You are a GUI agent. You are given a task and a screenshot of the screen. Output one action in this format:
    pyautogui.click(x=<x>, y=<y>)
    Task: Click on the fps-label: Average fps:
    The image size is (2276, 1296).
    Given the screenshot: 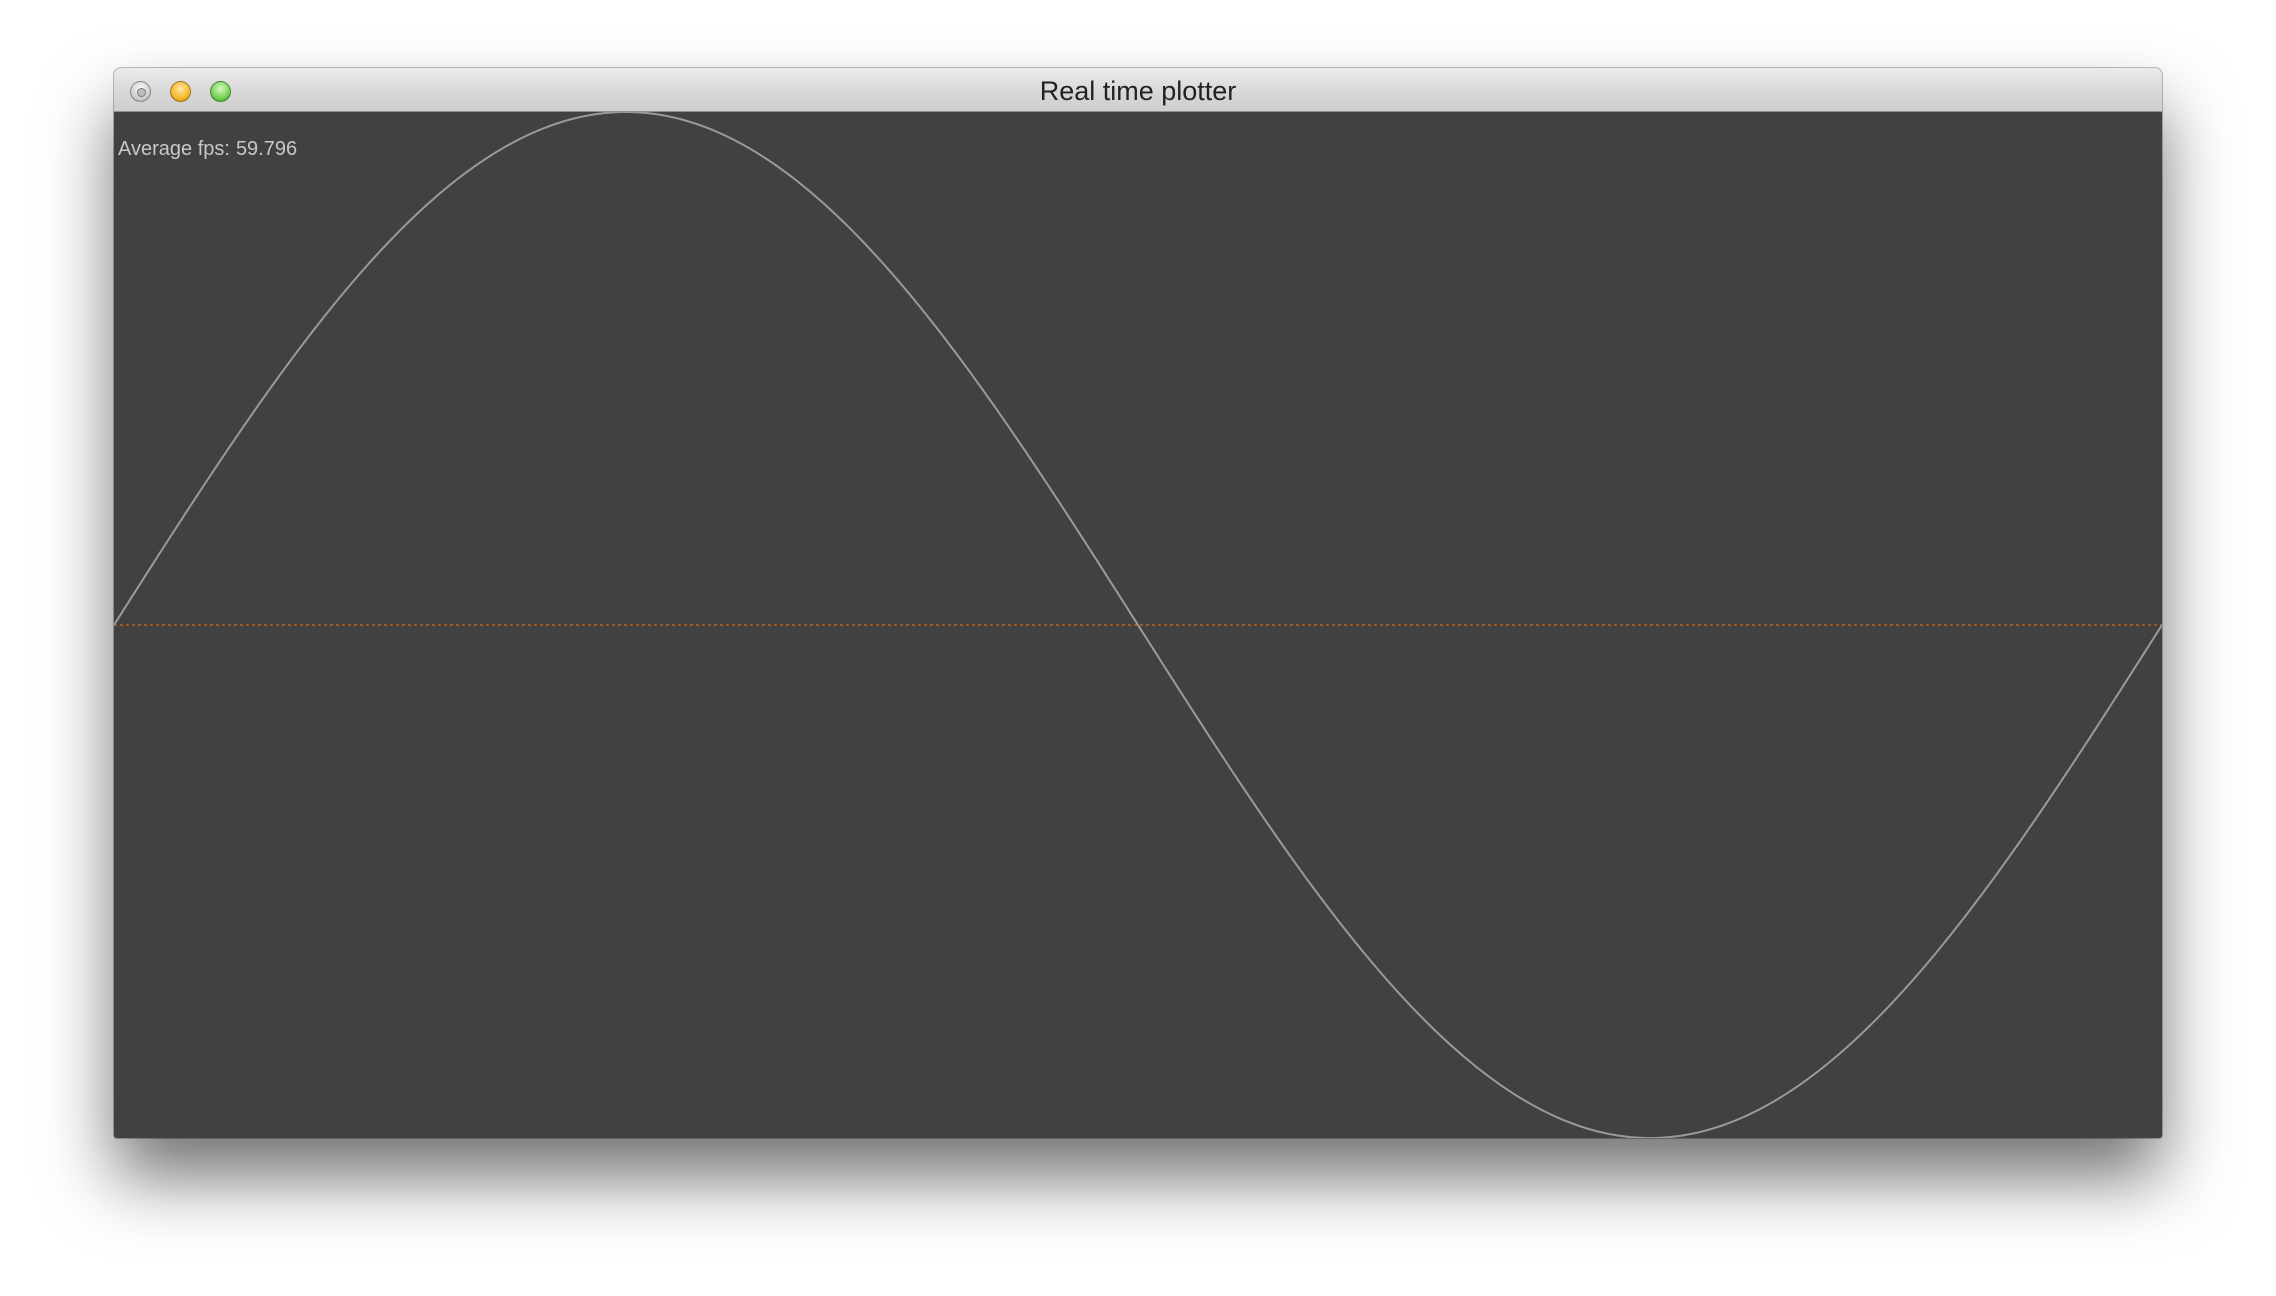 What is the action you would take?
    pyautogui.click(x=174, y=149)
    